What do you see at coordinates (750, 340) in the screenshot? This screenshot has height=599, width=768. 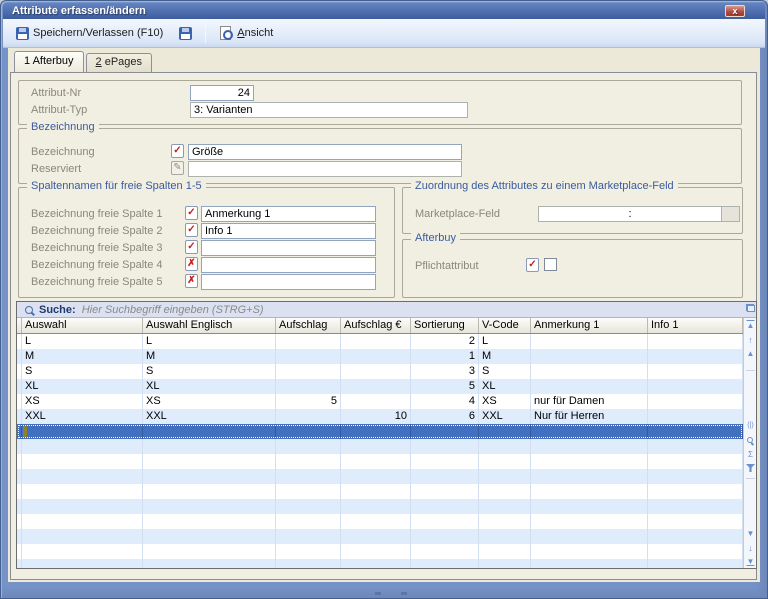 I see `scroll-up-icon: ↑` at bounding box center [750, 340].